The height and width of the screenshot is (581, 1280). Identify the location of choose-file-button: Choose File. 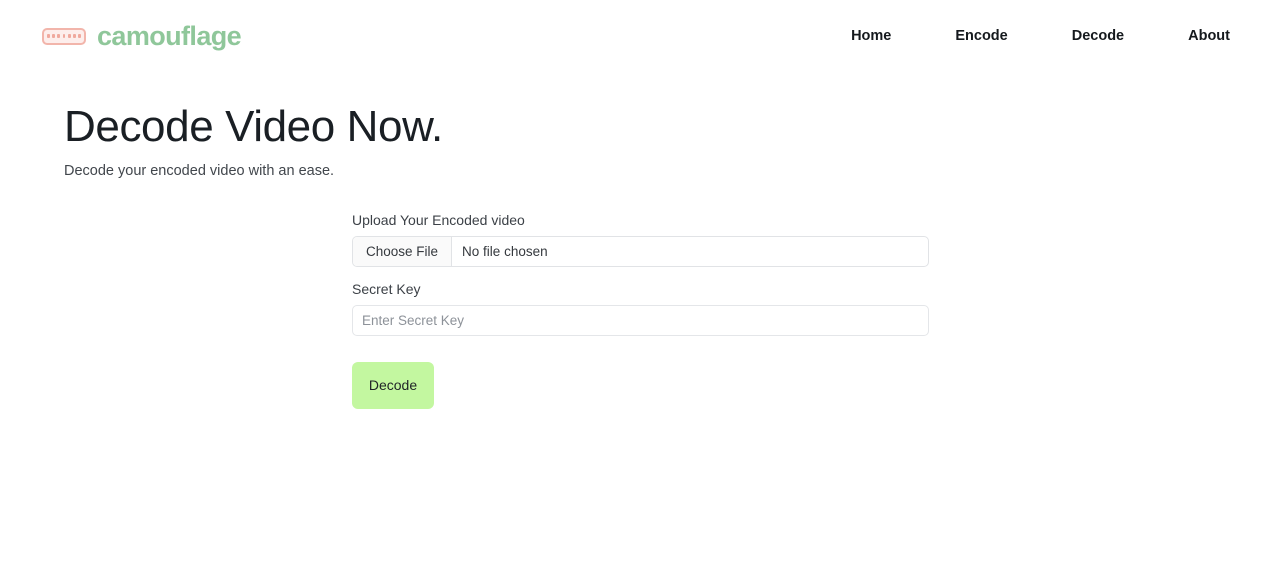
(403, 251).